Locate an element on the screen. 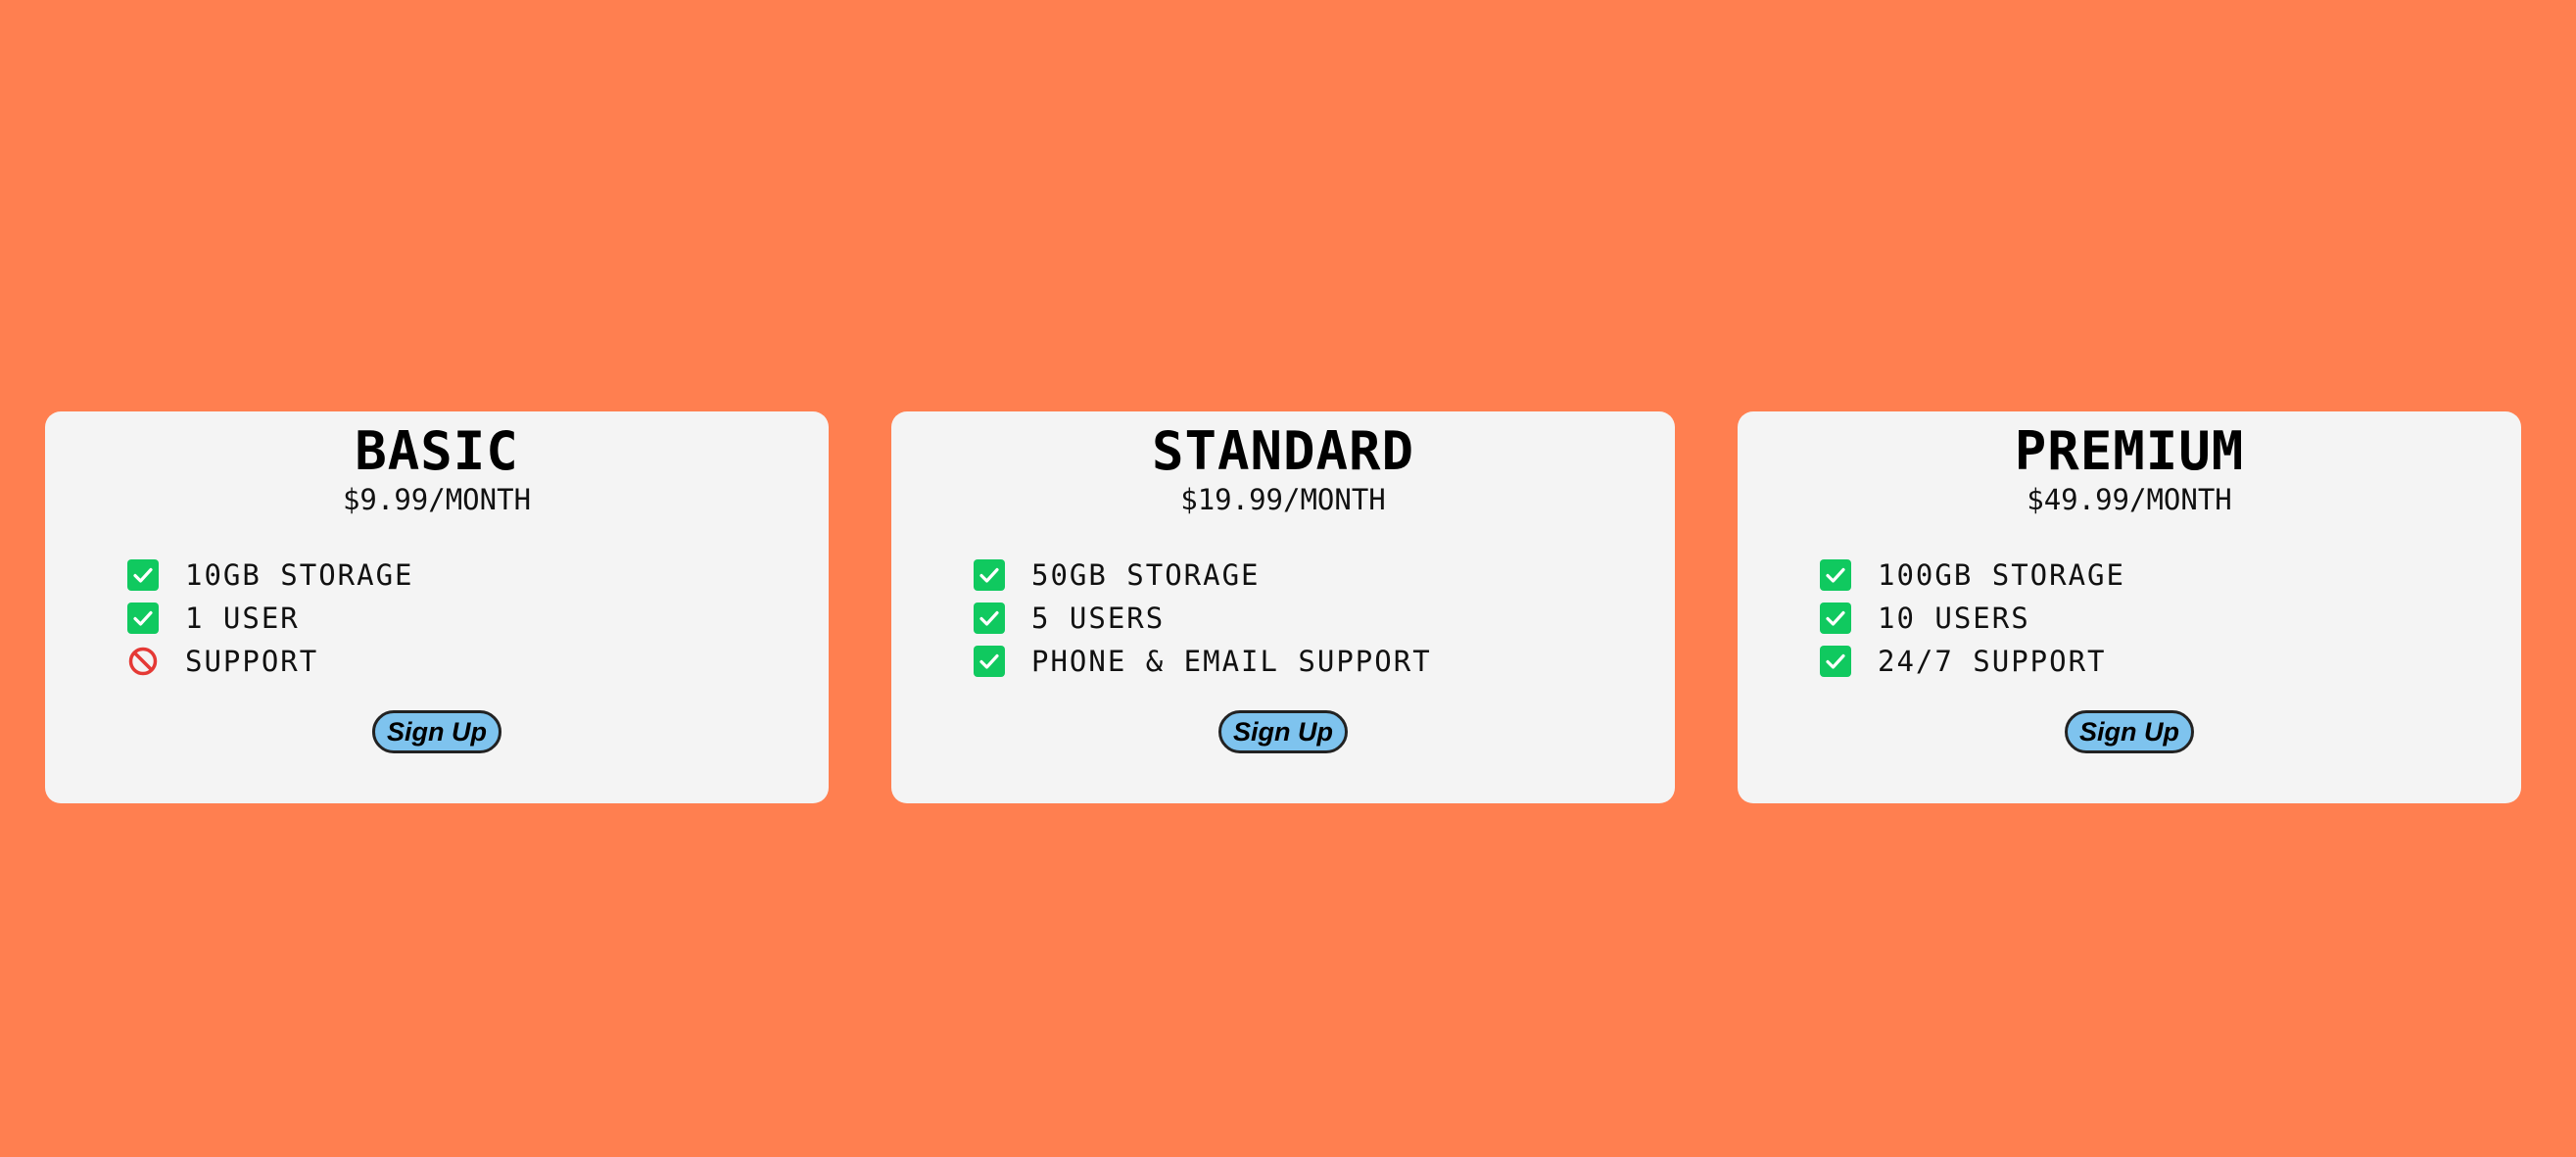 The width and height of the screenshot is (2576, 1157). feature-item: 24/7 SUPPORT is located at coordinates (1973, 662).